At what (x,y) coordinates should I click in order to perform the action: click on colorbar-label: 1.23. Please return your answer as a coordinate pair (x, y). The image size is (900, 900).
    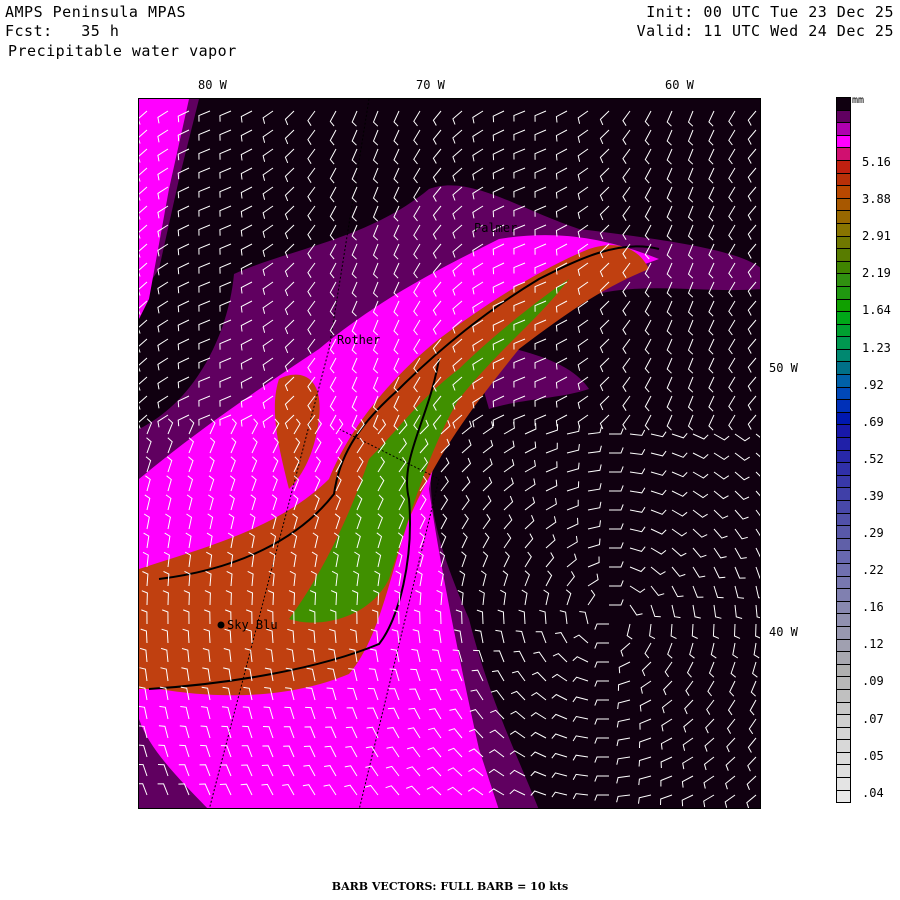
    Looking at the image, I should click on (876, 347).